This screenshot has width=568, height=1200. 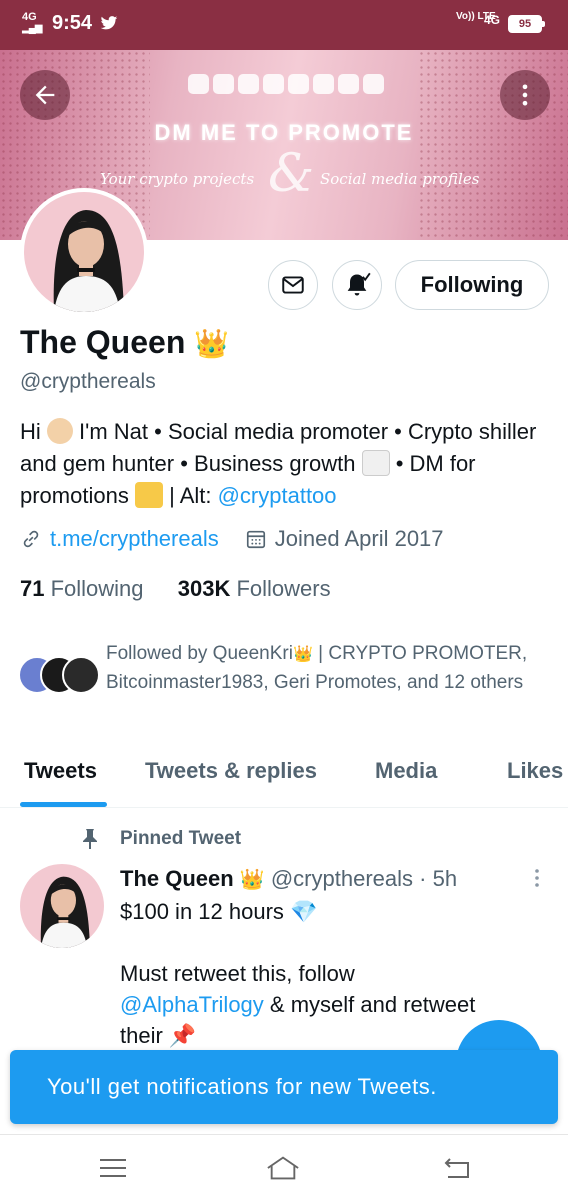 What do you see at coordinates (182, 1035) in the screenshot?
I see `pushpin-emoji-icon: 📌` at bounding box center [182, 1035].